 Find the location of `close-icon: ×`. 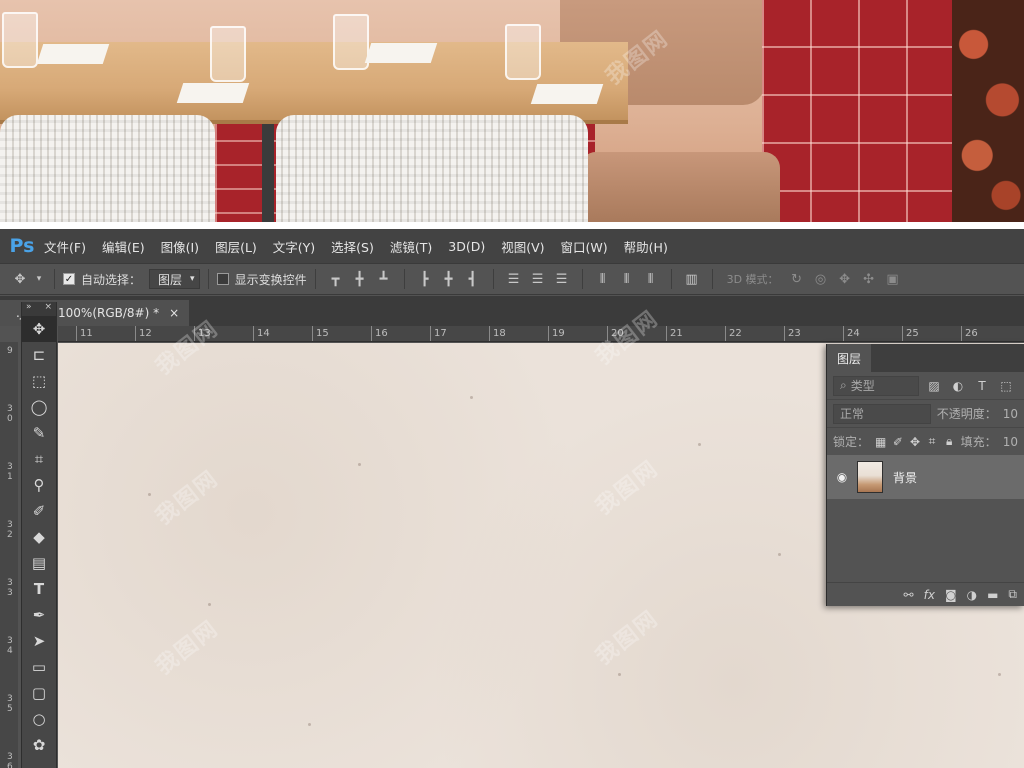

close-icon: × is located at coordinates (174, 313).